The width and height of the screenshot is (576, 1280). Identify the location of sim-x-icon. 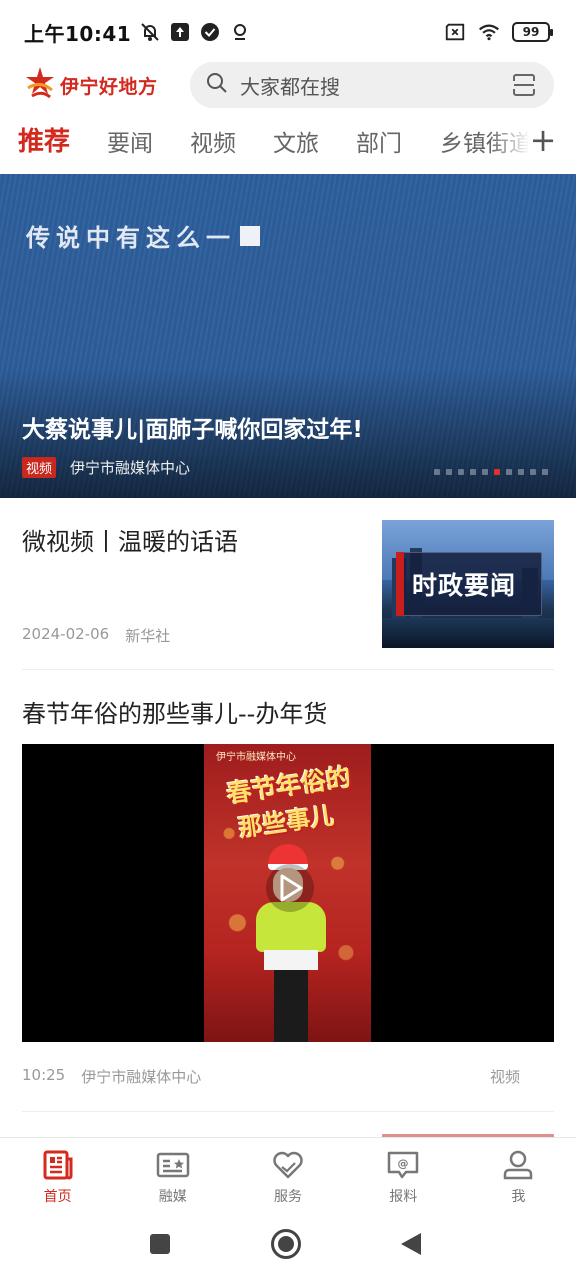
(455, 32).